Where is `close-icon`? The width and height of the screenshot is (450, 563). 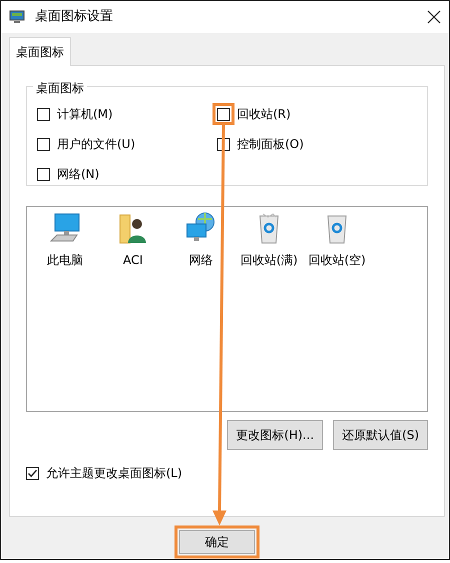
close-icon is located at coordinates (434, 17).